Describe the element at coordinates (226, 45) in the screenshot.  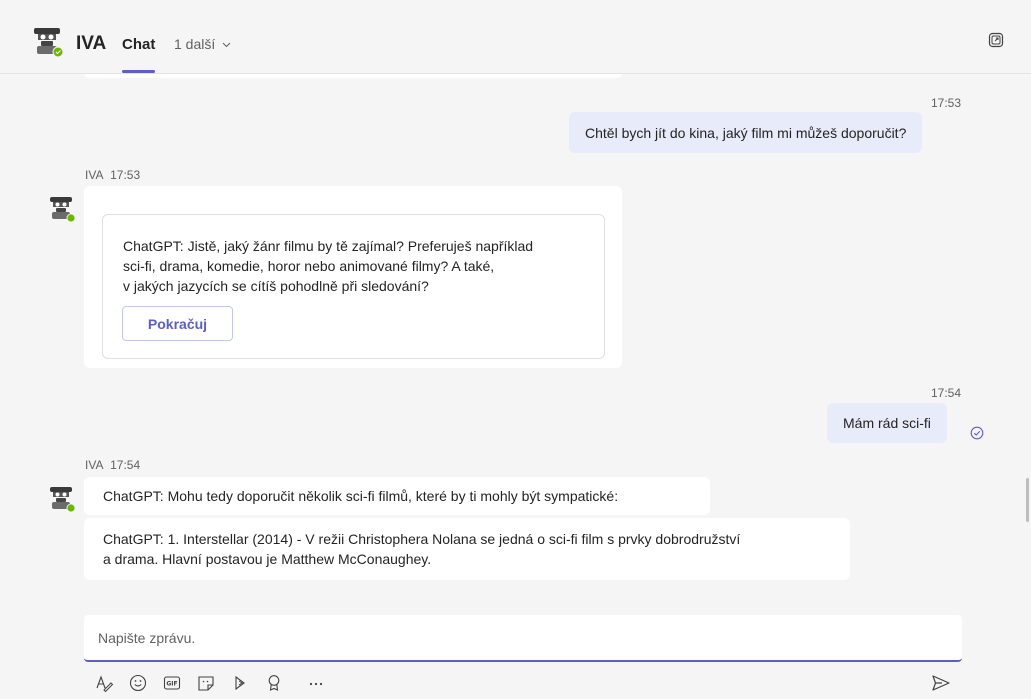
I see `chevron-down-icon` at that location.